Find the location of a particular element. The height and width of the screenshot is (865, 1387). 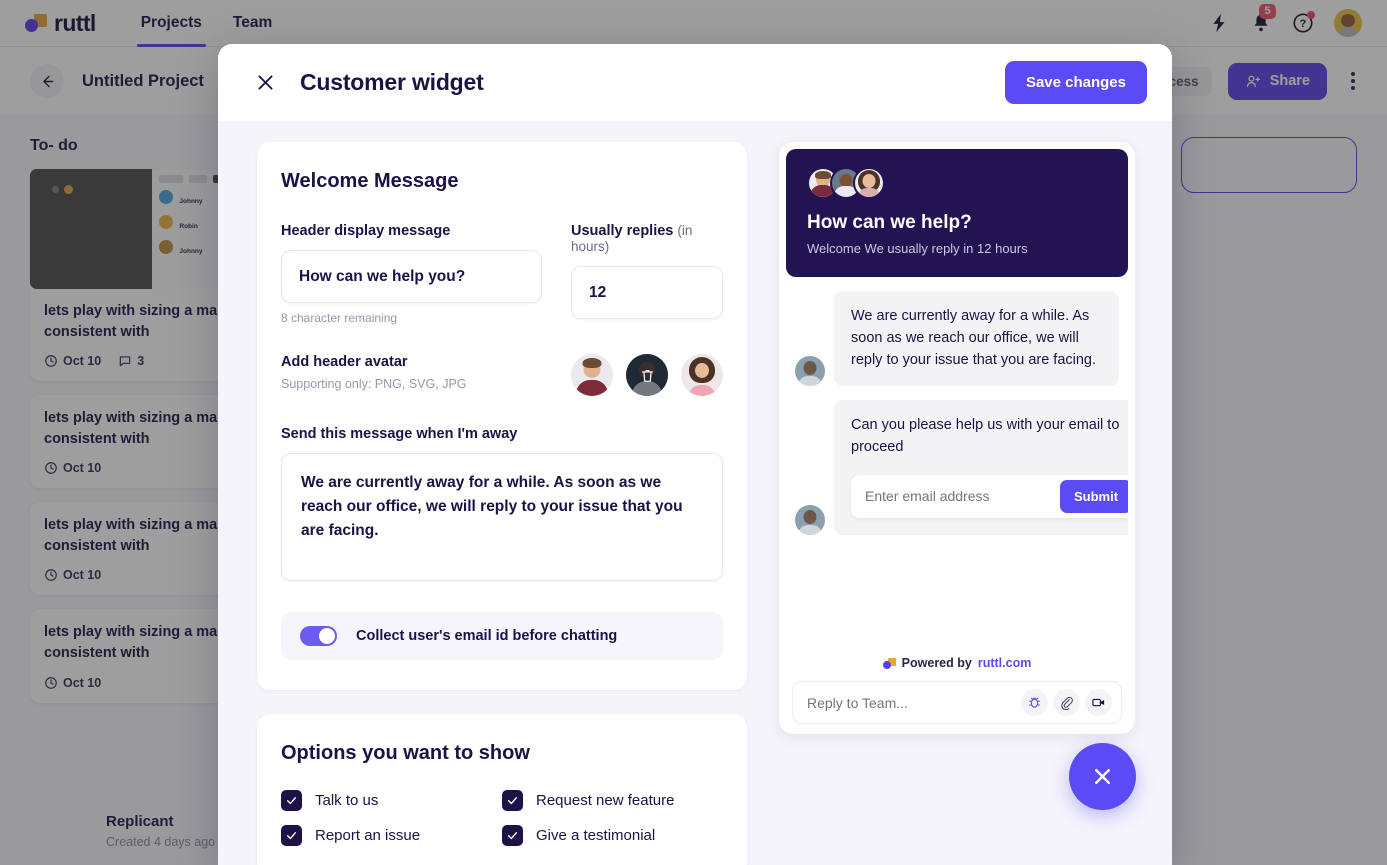

widget-email-capture: Submit is located at coordinates (989, 496).